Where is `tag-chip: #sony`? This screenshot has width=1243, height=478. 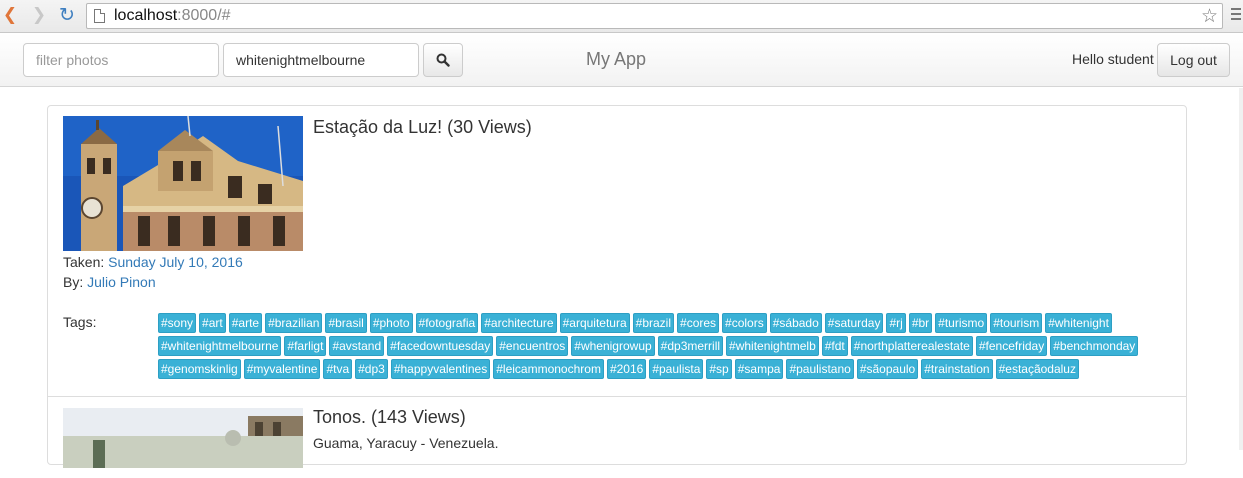
tag-chip: #sony is located at coordinates (177, 323).